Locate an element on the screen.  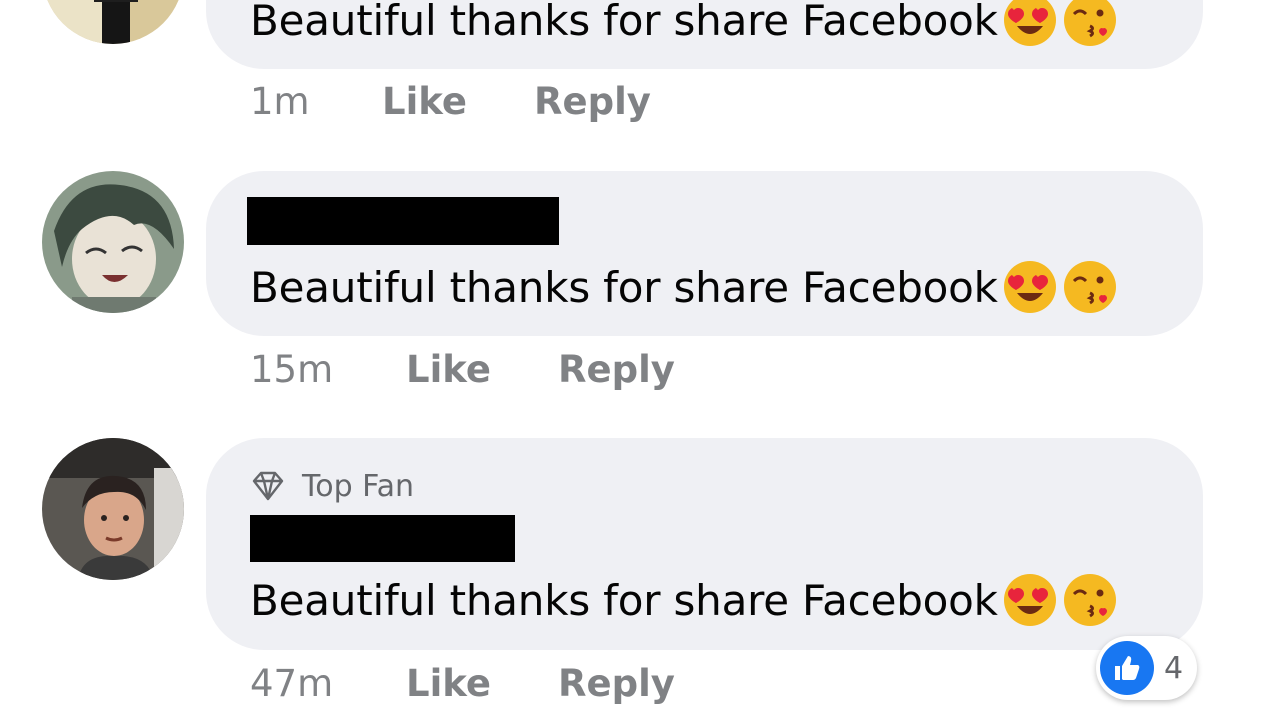
comment-time: 1m is located at coordinates (316, 101).